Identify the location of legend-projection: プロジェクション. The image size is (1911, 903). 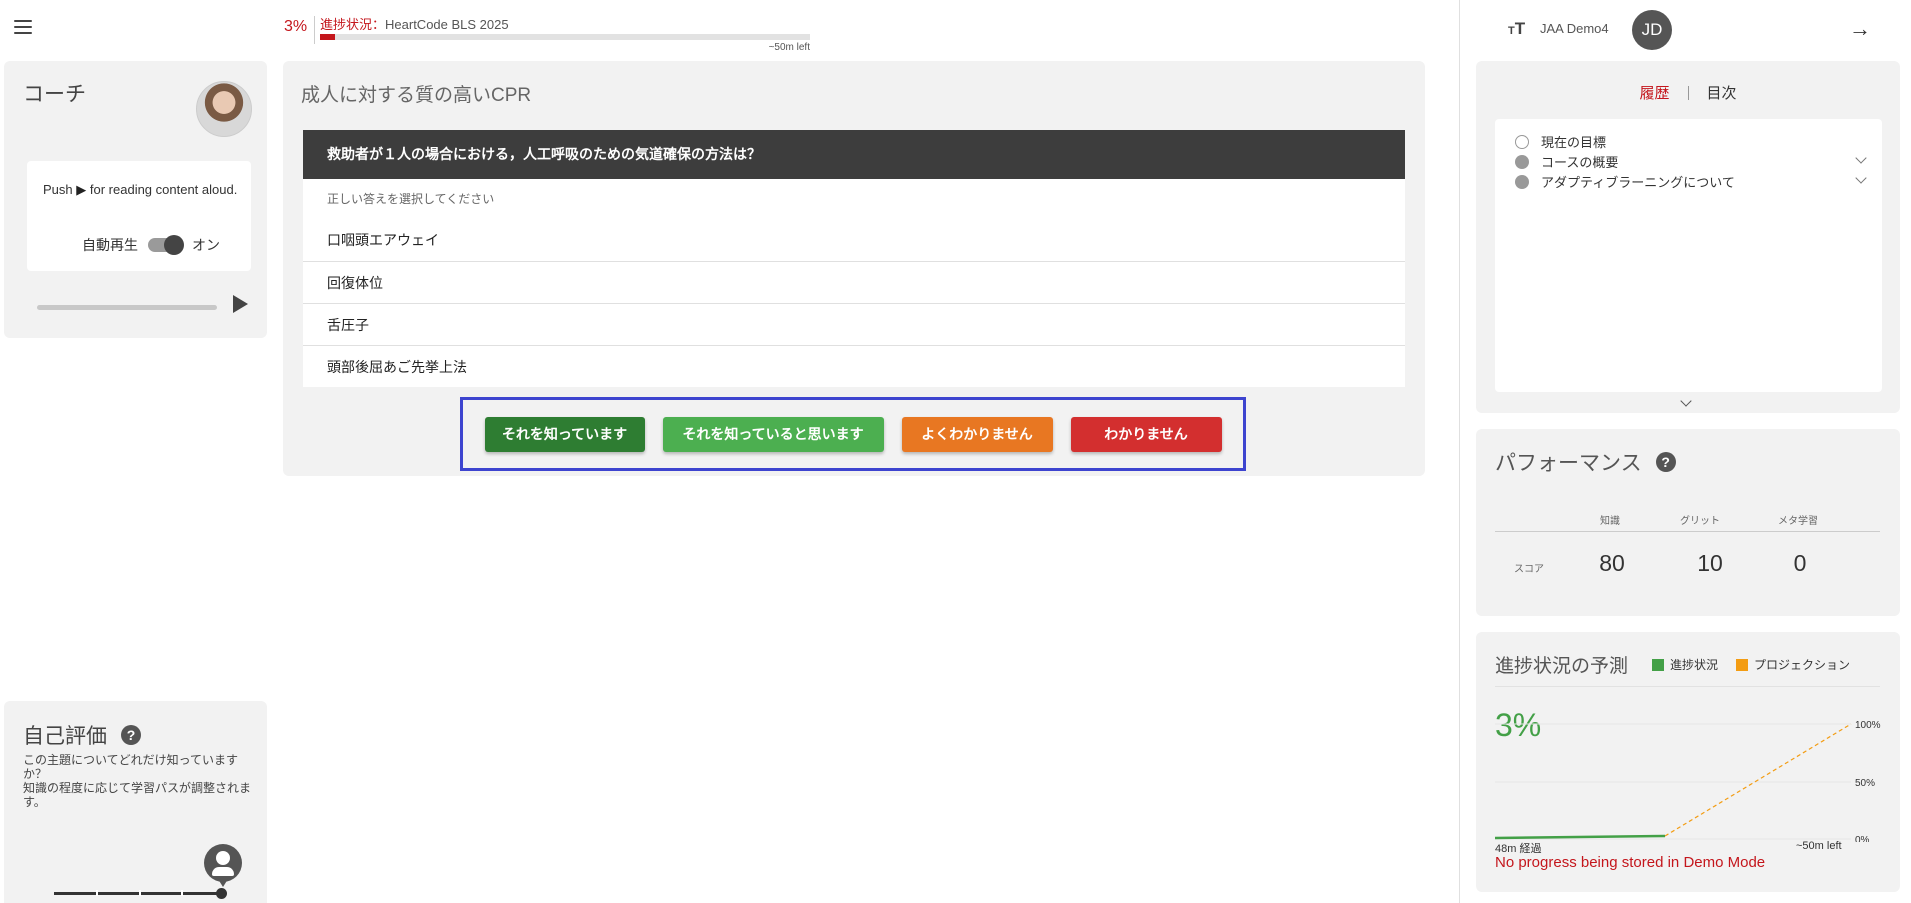
(1793, 664).